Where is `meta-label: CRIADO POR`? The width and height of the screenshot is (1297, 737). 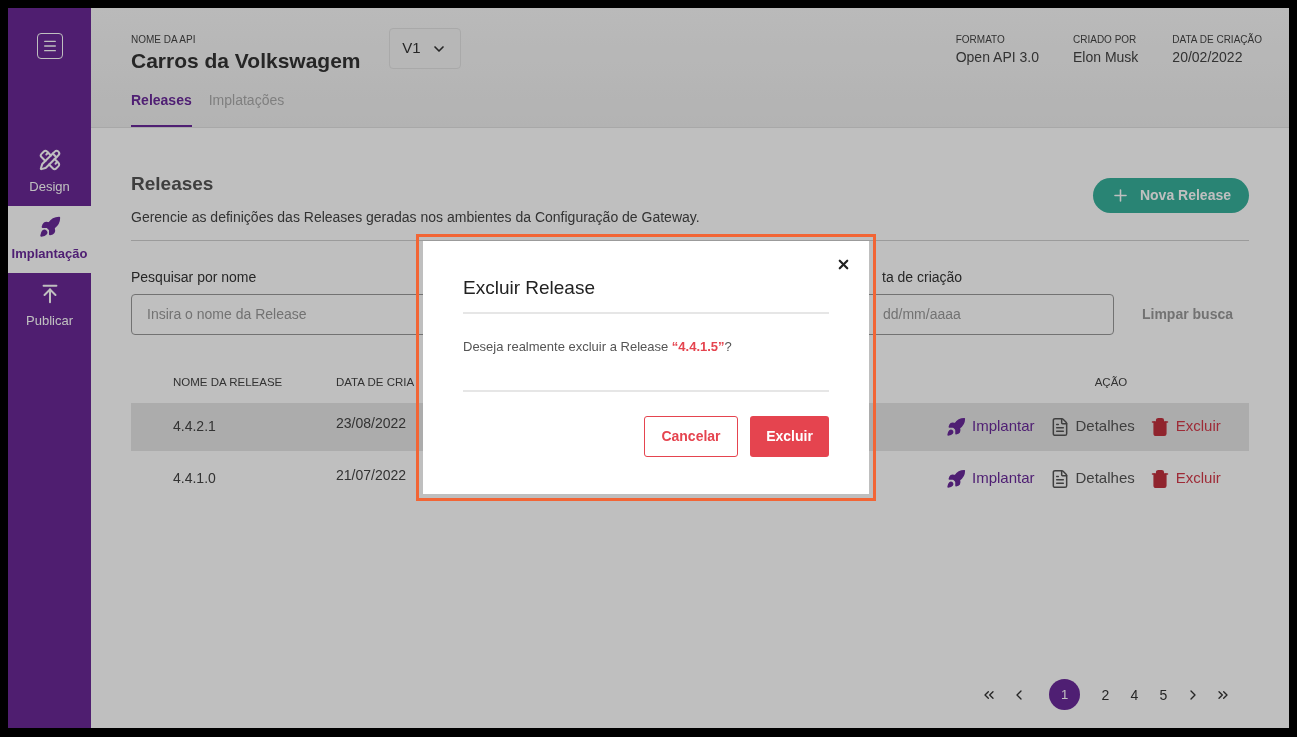
meta-label: CRIADO POR is located at coordinates (1105, 40).